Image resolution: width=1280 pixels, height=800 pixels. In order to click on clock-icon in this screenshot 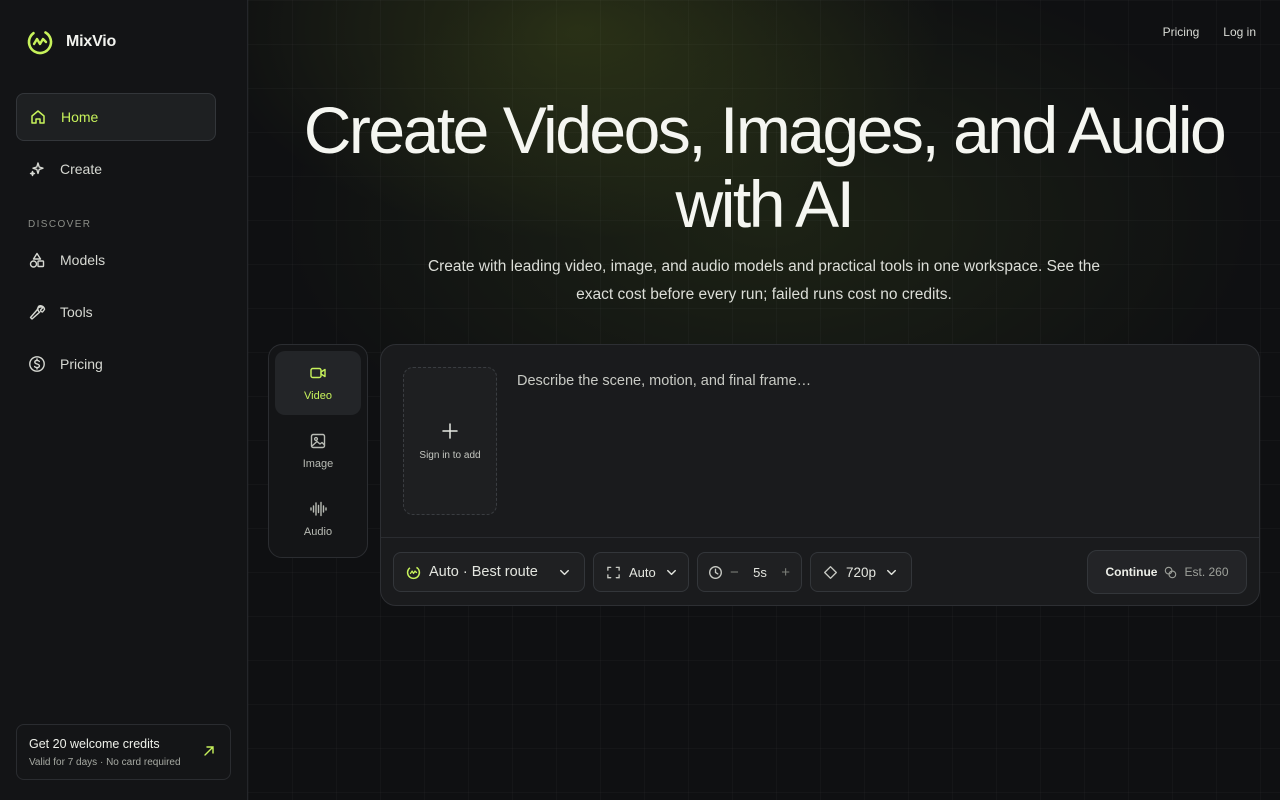, I will do `click(715, 572)`.